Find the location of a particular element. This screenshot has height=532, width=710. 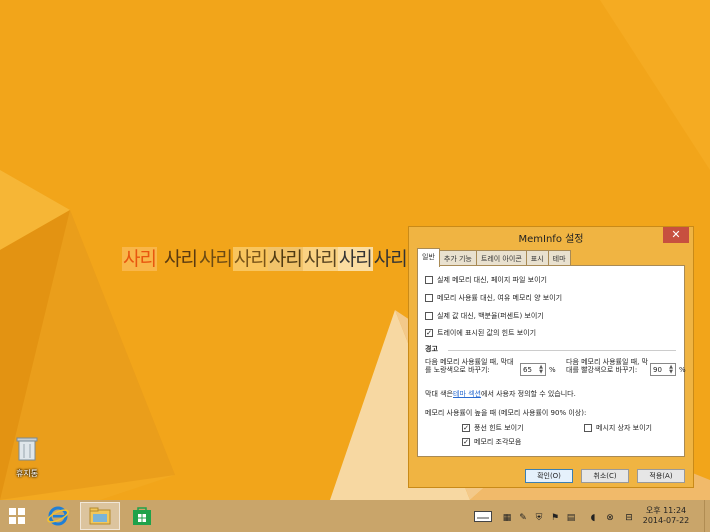

option-pagefile: 실제 메모리 대신, 페이지 파일 보이기 is located at coordinates (486, 280).